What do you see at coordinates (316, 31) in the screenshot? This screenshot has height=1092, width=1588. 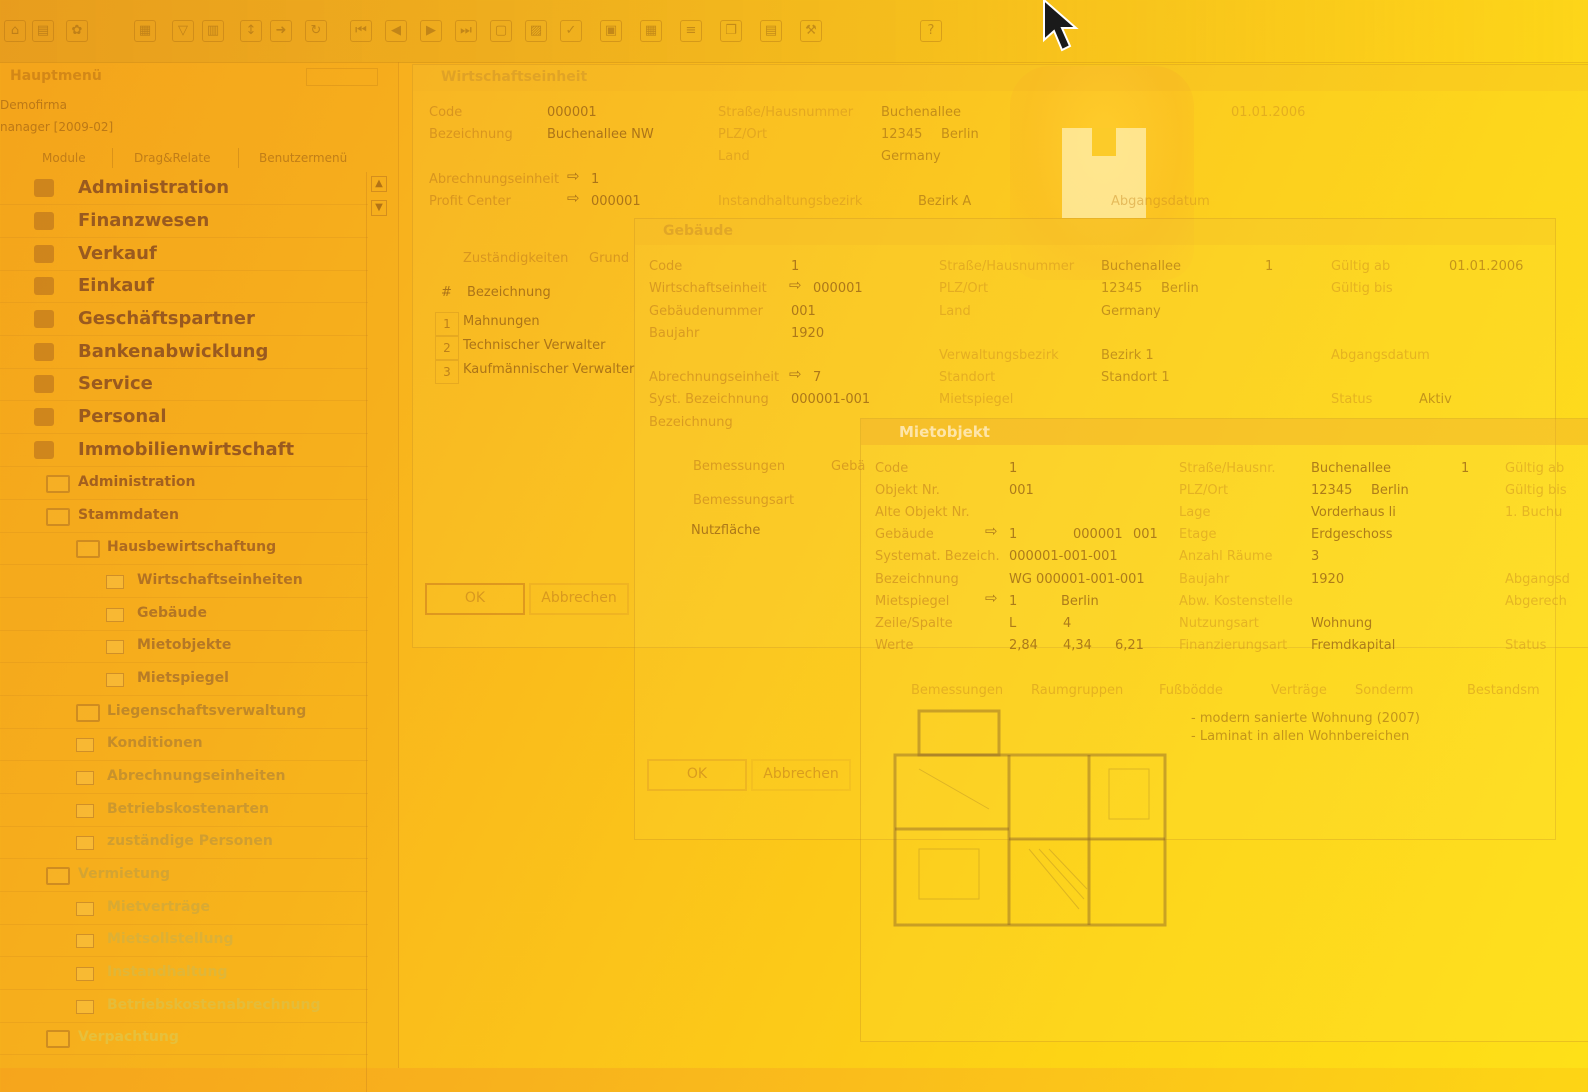 I see `refresh-icon: ↻` at bounding box center [316, 31].